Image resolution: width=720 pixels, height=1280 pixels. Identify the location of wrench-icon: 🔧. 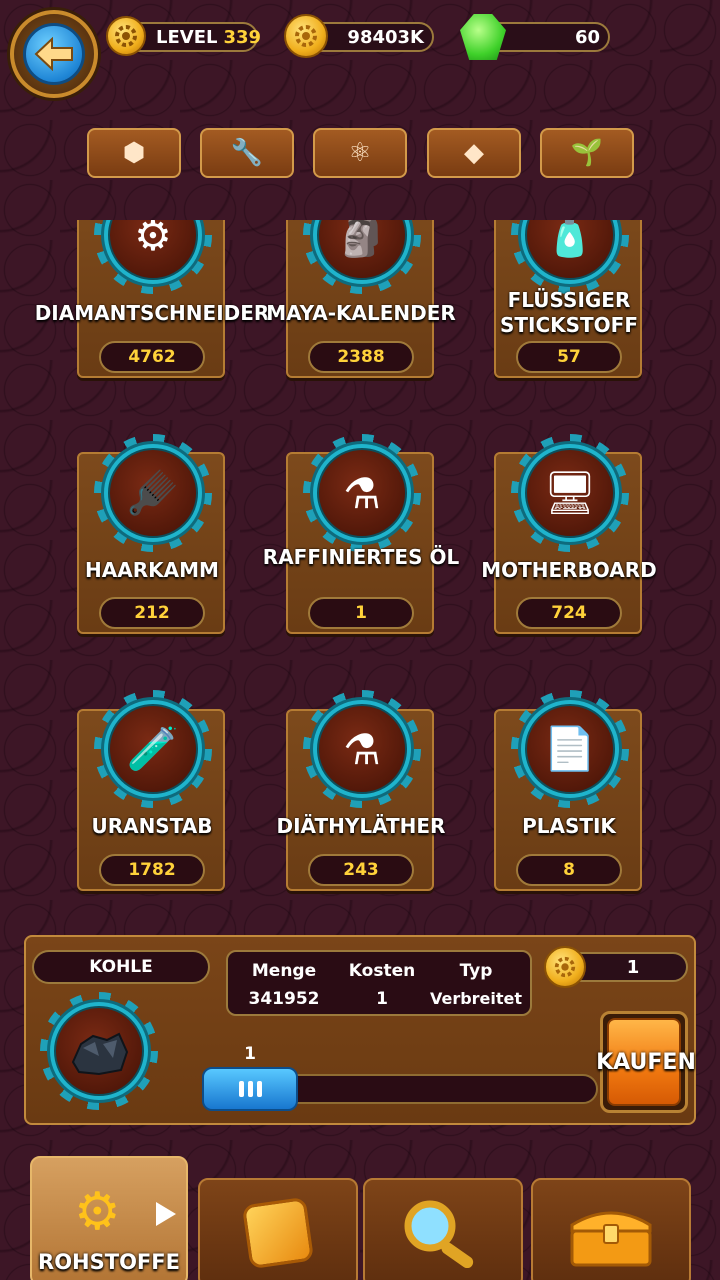
(247, 153).